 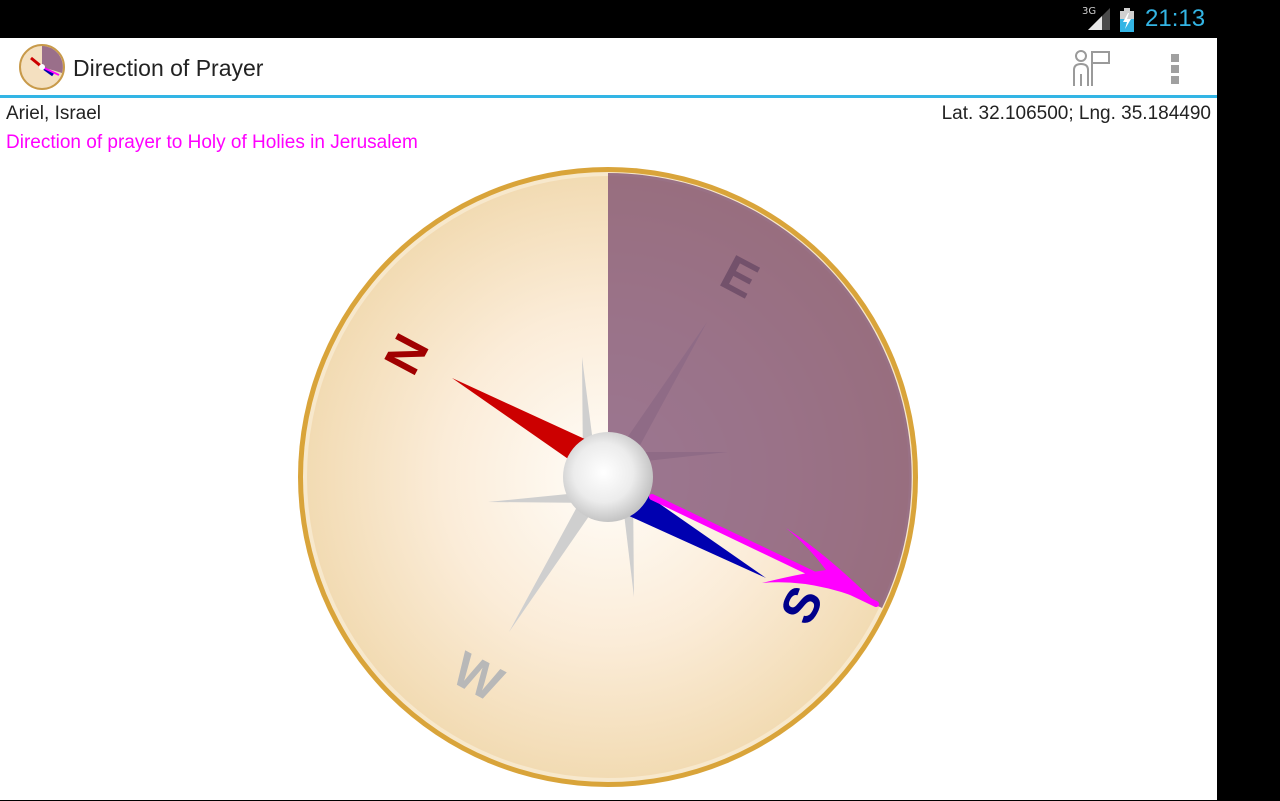 I want to click on status-bar: 3G 21:13, so click(x=640, y=19).